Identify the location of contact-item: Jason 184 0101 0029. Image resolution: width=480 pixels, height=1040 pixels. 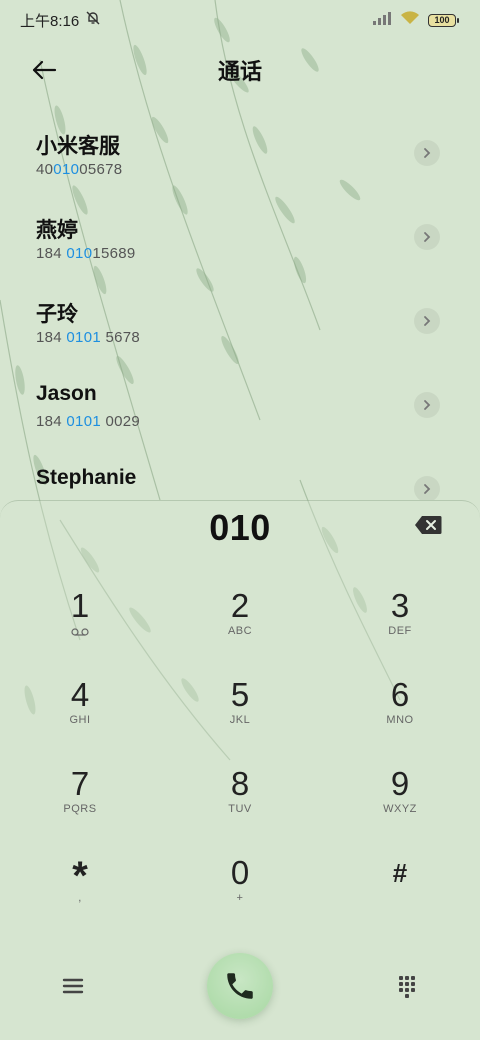
(240, 406).